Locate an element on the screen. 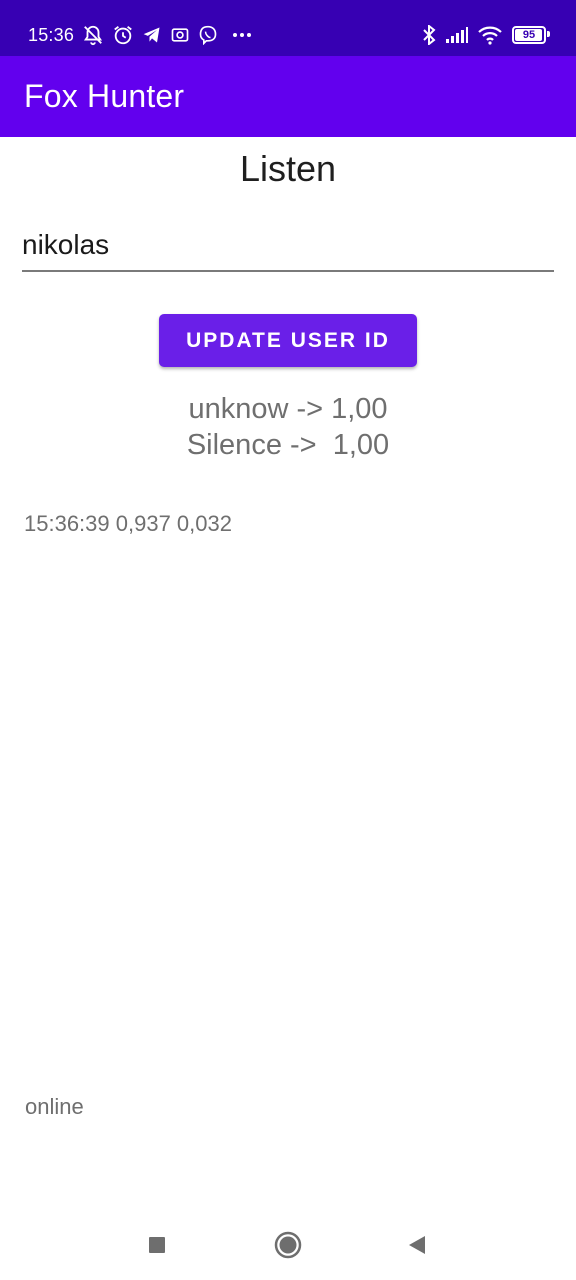 This screenshot has width=576, height=1280. back-icon is located at coordinates (417, 1245).